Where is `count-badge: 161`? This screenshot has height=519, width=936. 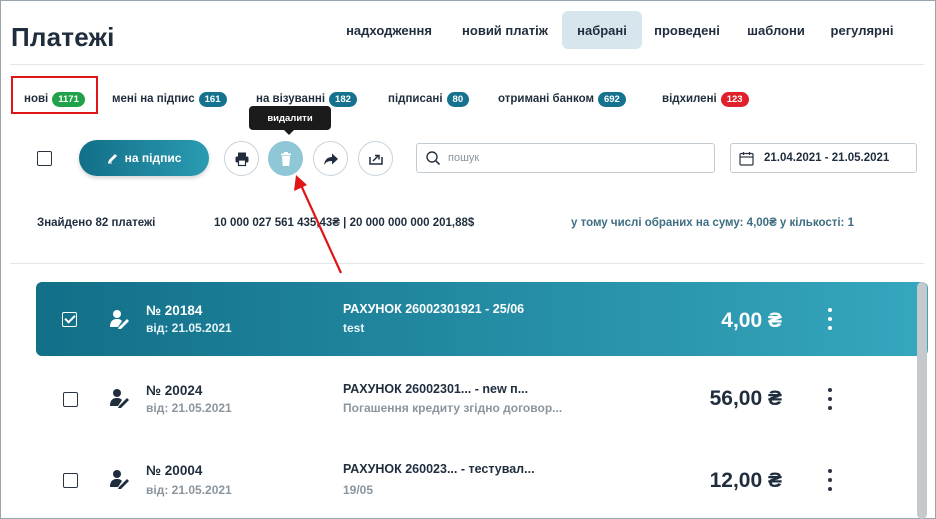 count-badge: 161 is located at coordinates (212, 99).